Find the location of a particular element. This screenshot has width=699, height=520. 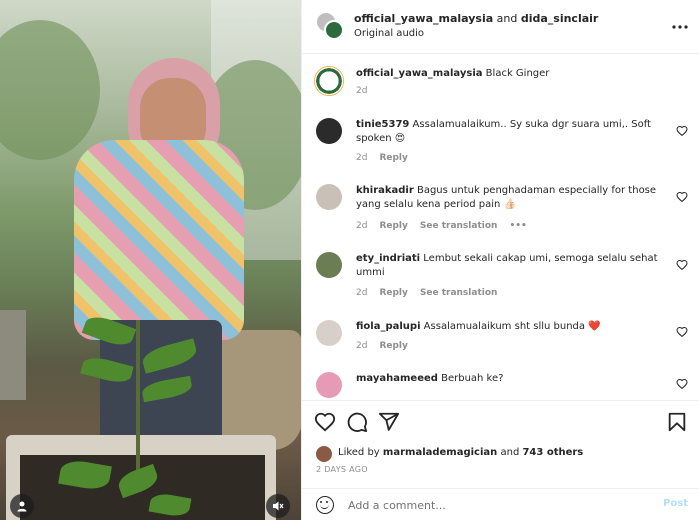

comment-body: Berbuah ke? is located at coordinates (470, 378).